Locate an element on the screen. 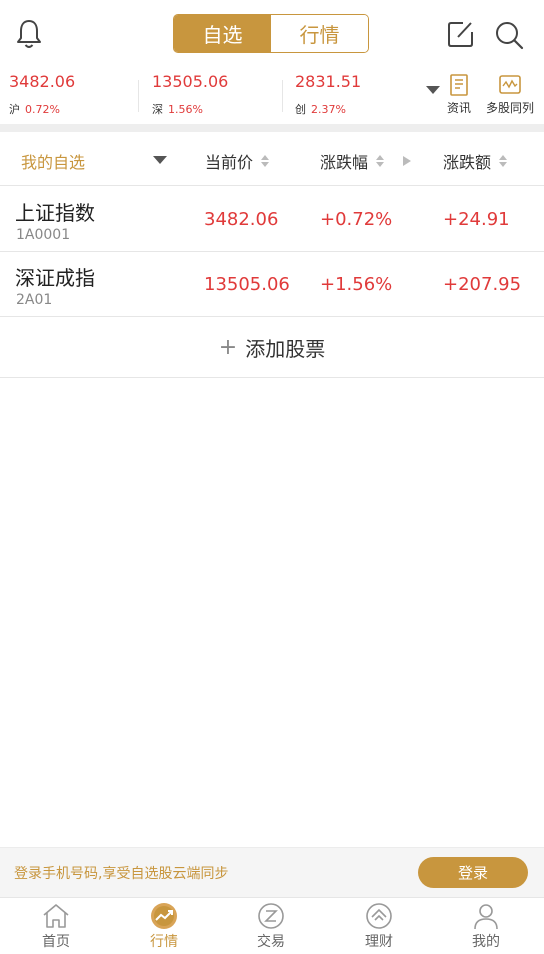  stock-pct: +1.56% is located at coordinates (356, 284).